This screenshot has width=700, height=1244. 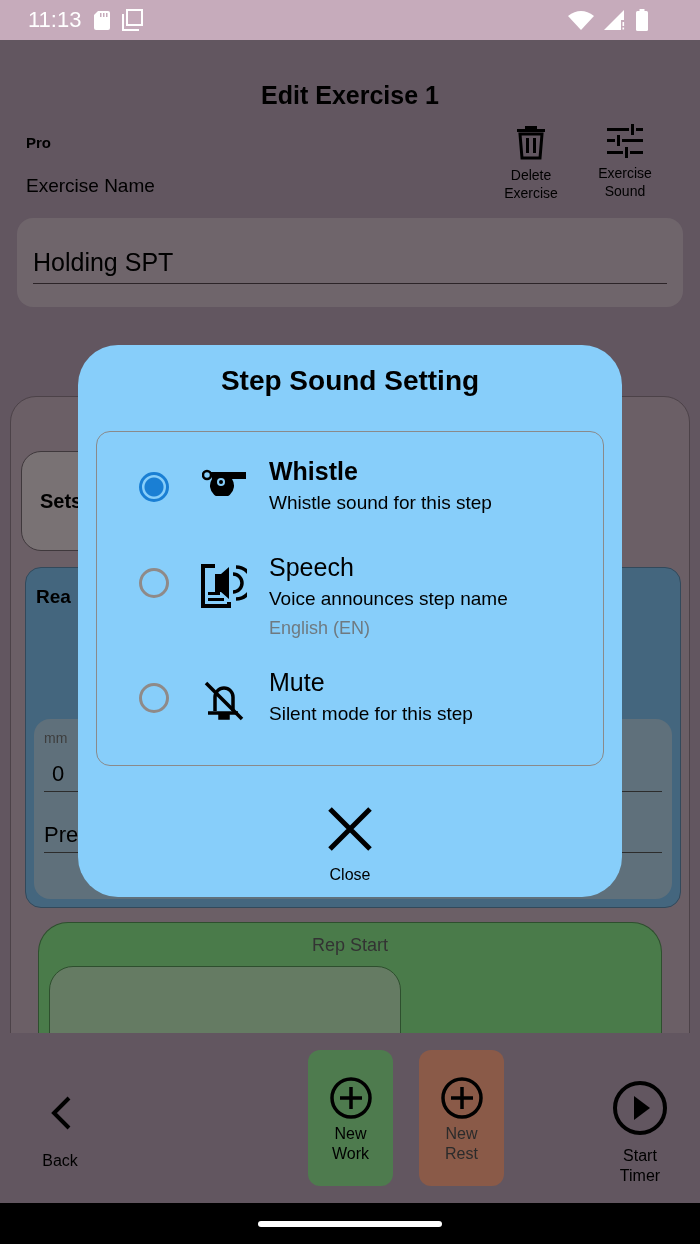 What do you see at coordinates (132, 20) in the screenshot?
I see `stacked-windows-icon` at bounding box center [132, 20].